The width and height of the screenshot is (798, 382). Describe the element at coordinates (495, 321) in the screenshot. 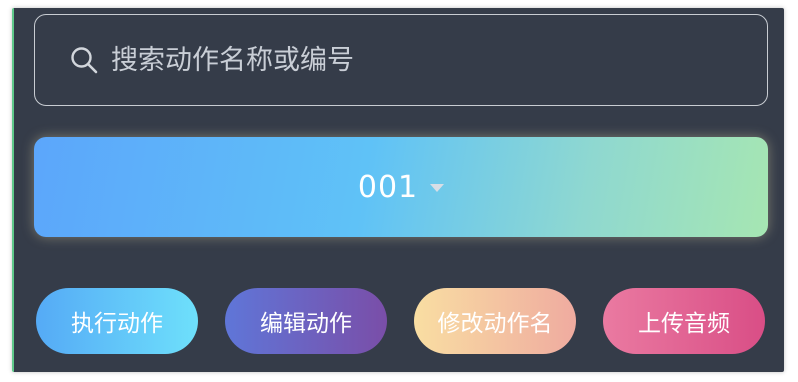

I see `rename-action-button: 修改动作名` at that location.